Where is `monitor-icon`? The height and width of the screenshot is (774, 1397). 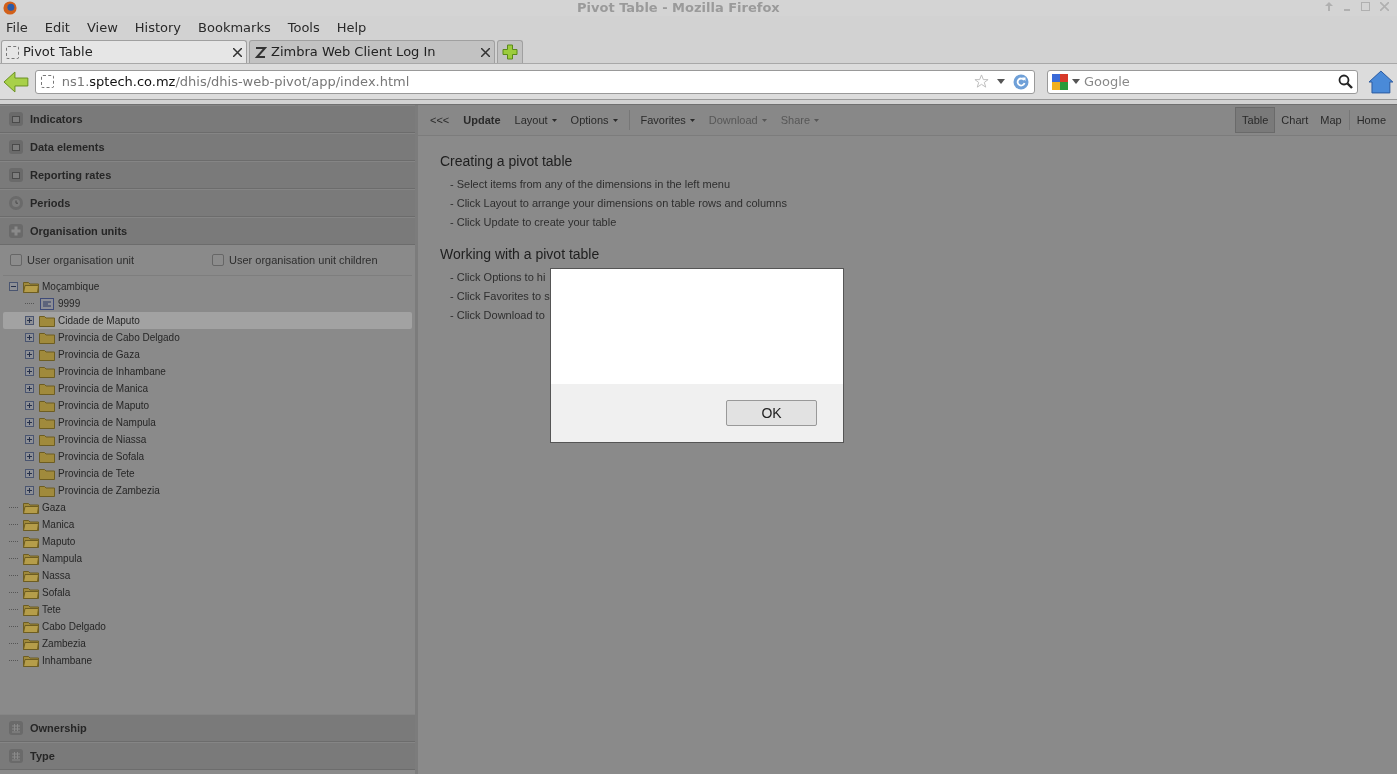 monitor-icon is located at coordinates (16, 119).